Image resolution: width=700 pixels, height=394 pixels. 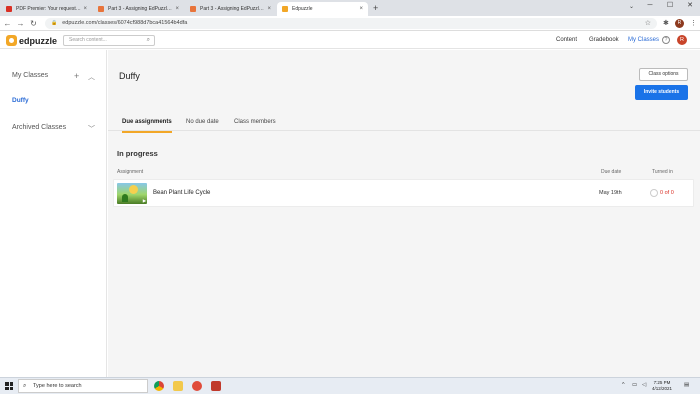 I want to click on tray-chevron-icon: ^, so click(x=623, y=385).